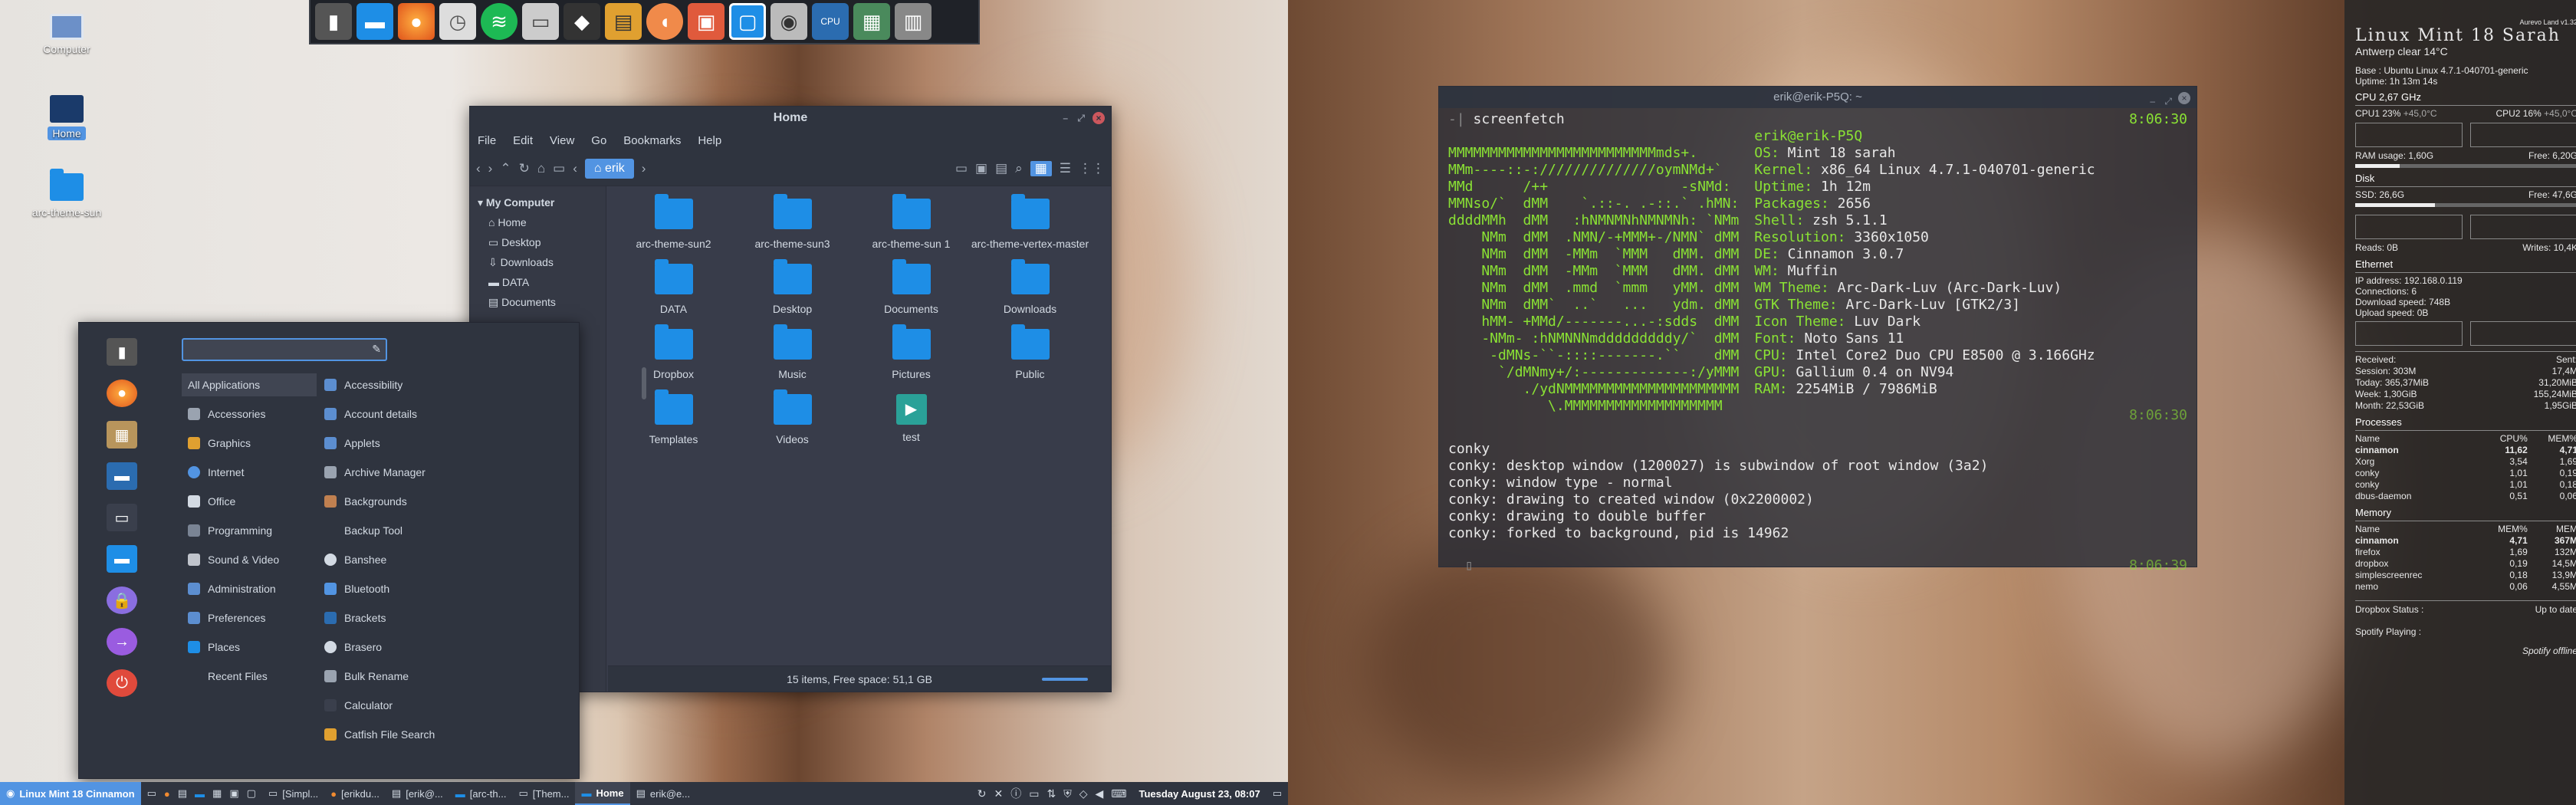 The height and width of the screenshot is (805, 2576). What do you see at coordinates (490, 169) in the screenshot?
I see `forward-icon: ›` at bounding box center [490, 169].